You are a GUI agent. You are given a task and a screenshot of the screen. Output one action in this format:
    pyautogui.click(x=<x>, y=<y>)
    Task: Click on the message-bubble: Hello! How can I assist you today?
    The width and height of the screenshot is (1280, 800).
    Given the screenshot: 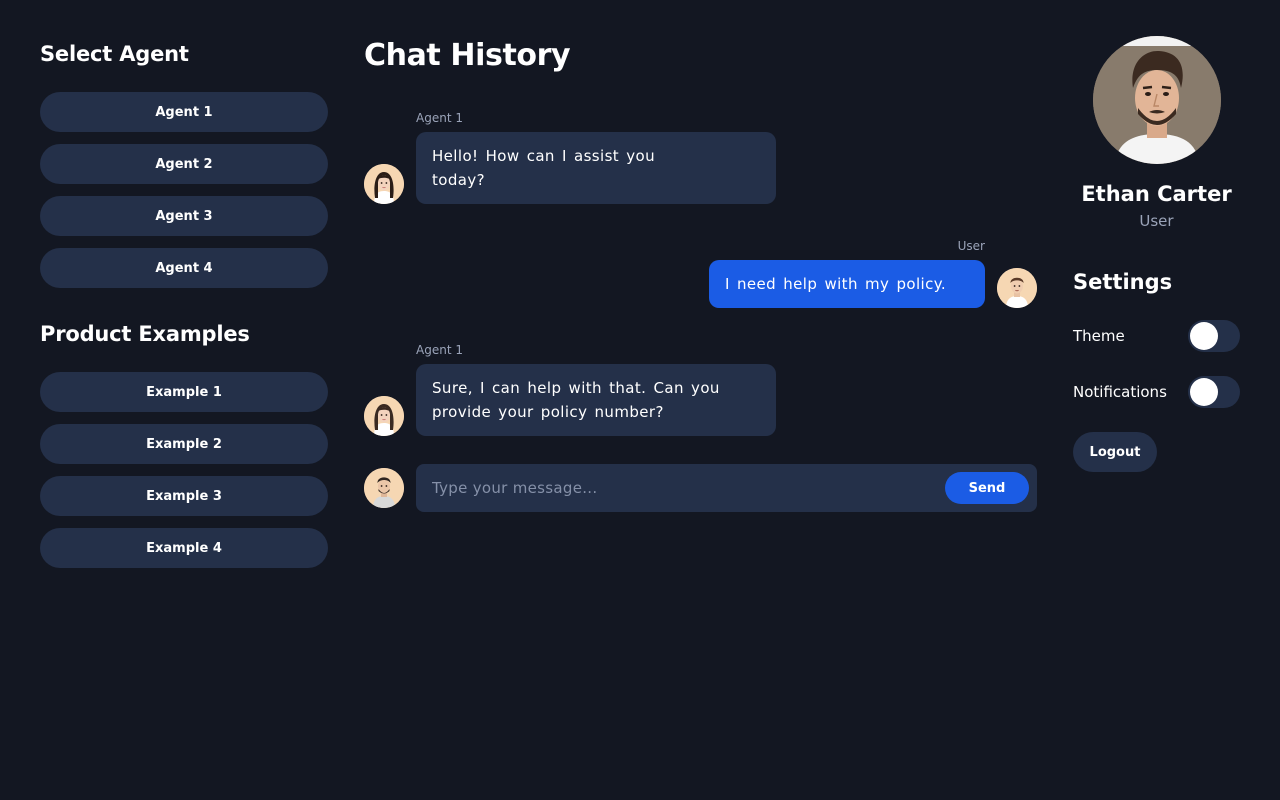 What is the action you would take?
    pyautogui.click(x=596, y=168)
    